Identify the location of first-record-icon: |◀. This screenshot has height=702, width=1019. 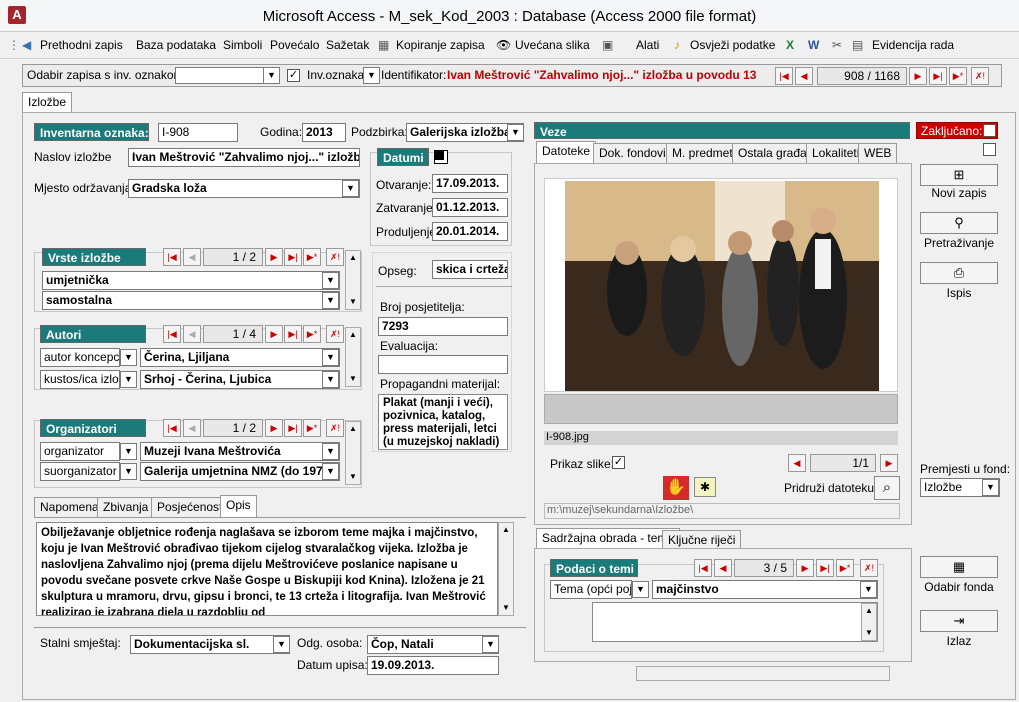
(784, 76).